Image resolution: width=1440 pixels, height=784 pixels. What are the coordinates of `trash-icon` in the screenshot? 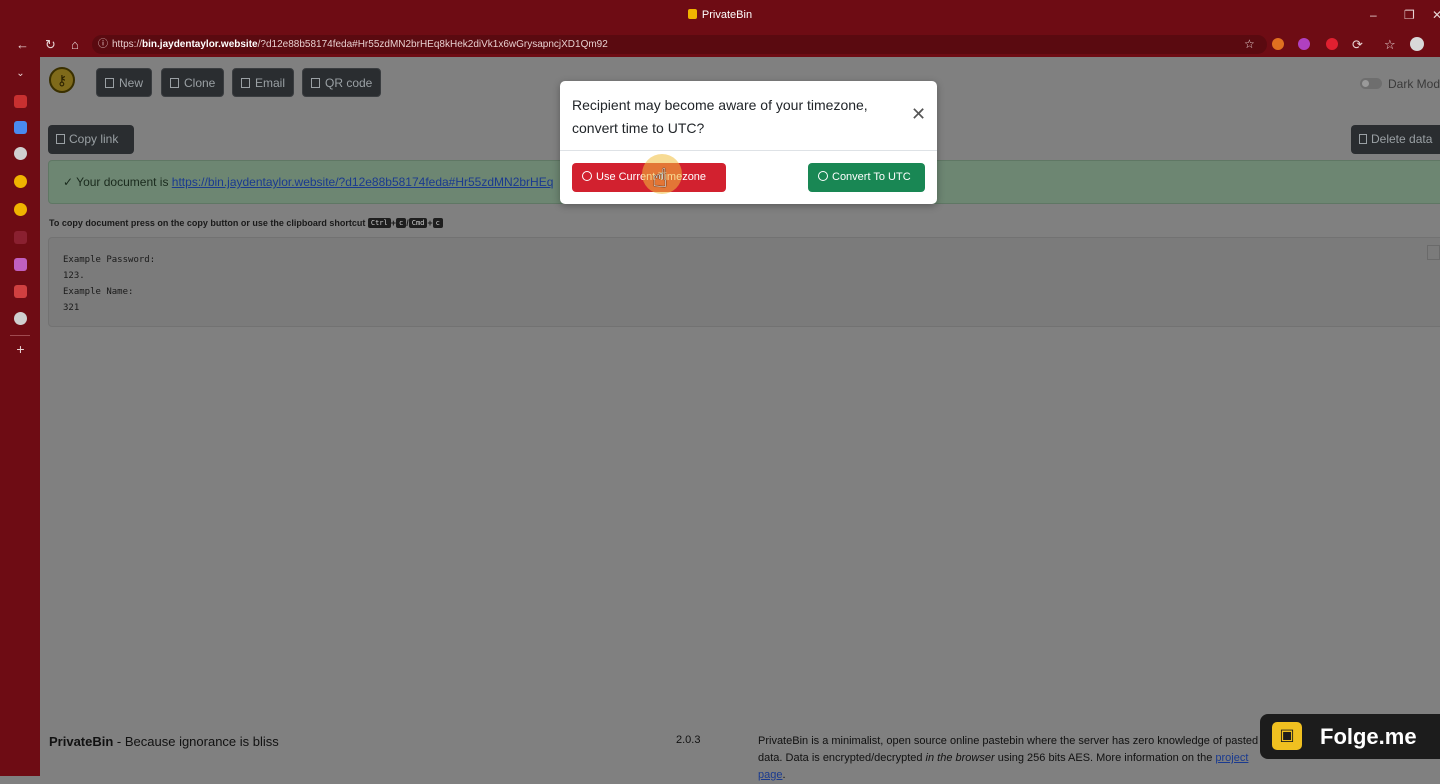 It's located at (1363, 139).